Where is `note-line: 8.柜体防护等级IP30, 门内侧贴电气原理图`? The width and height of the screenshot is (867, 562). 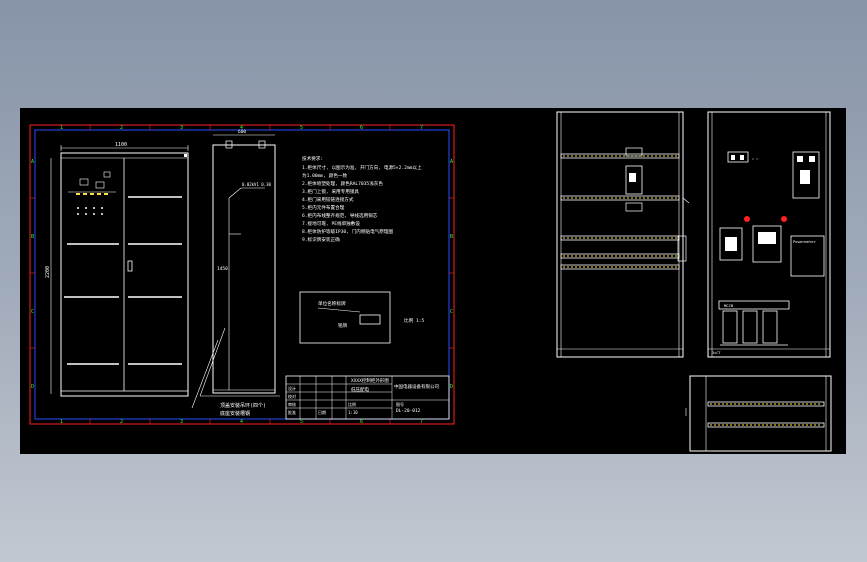
note-line: 8.柜体防护等级IP30, 门内侧贴电气原理图 is located at coordinates (347, 231).